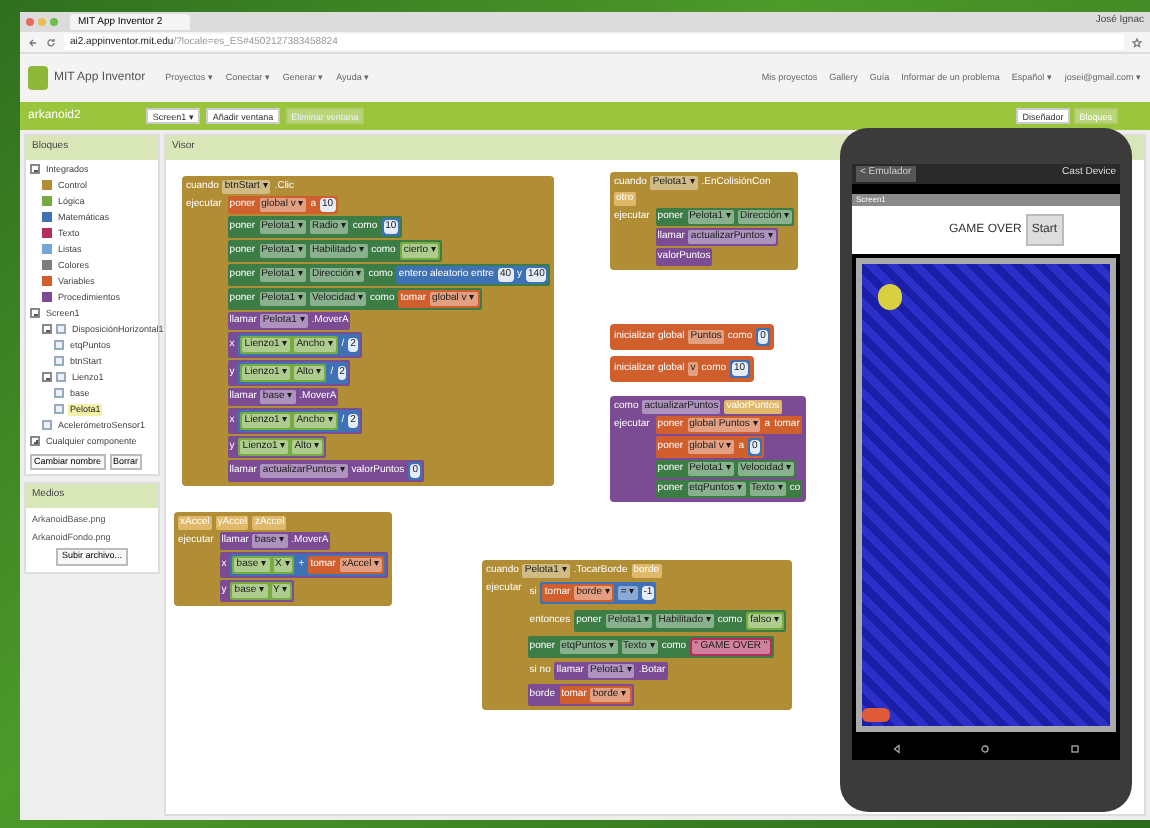  I want to click on paddle, so click(876, 715).